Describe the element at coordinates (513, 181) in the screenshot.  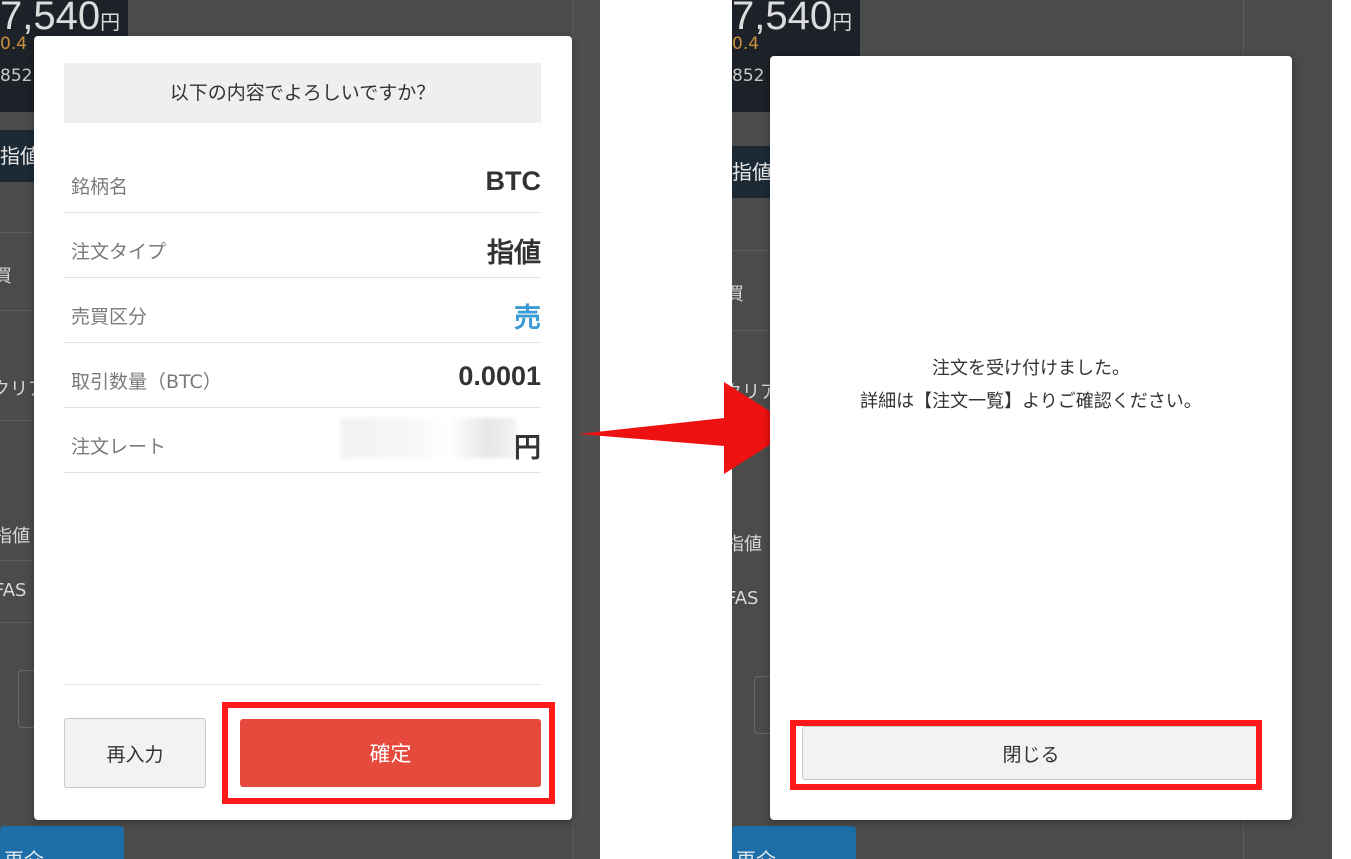
I see `symbol-value: BTC` at that location.